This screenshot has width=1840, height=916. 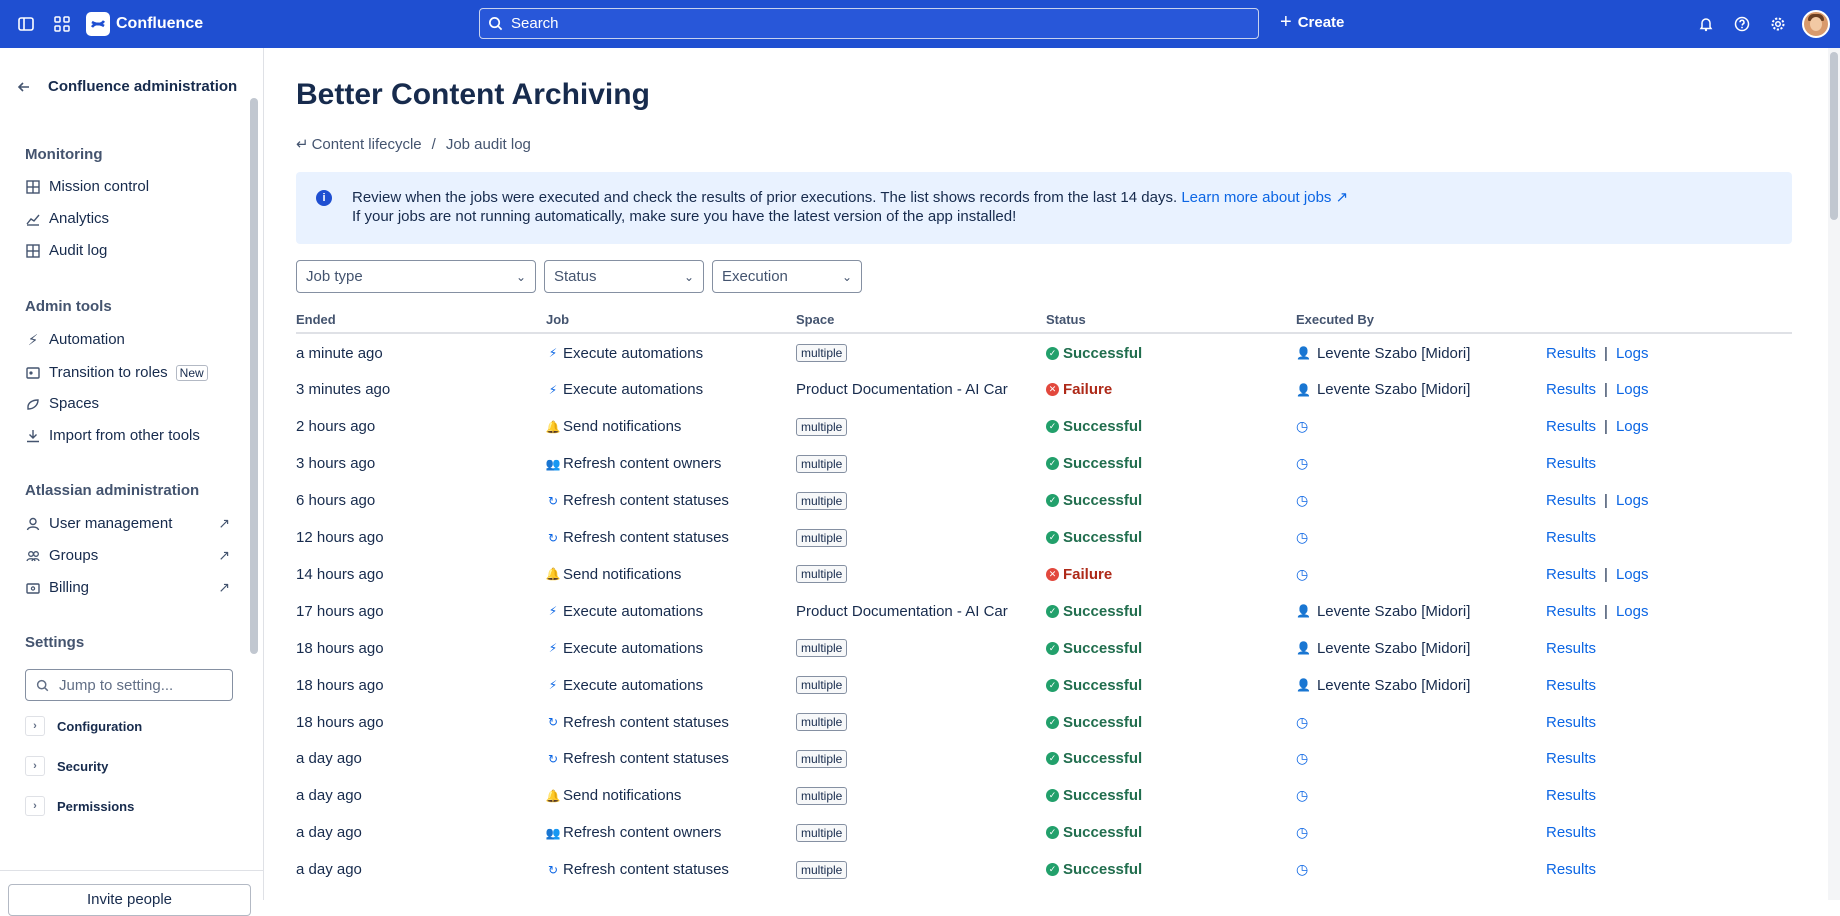 What do you see at coordinates (127, 435) in the screenshot?
I see `sidebar-item-import: Import from other tools` at bounding box center [127, 435].